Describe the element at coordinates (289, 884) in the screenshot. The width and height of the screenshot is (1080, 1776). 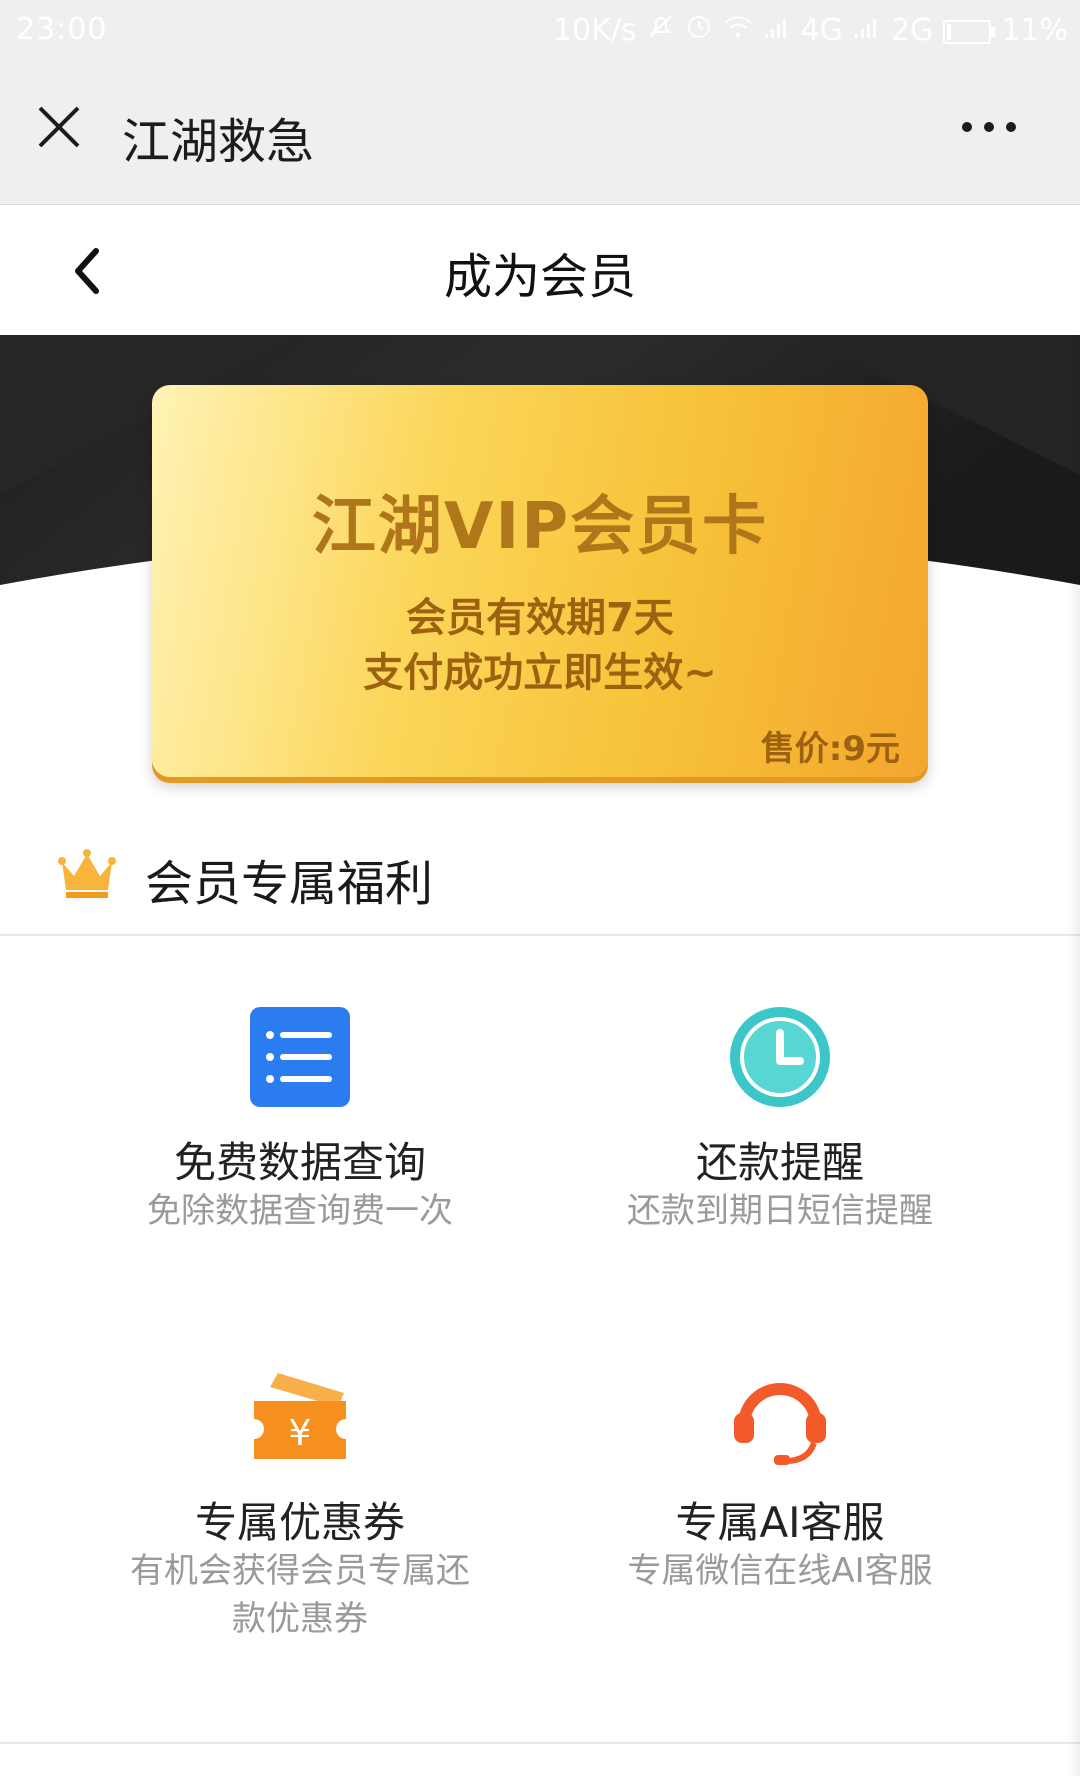
I see `section-title: 会员专属福利` at that location.